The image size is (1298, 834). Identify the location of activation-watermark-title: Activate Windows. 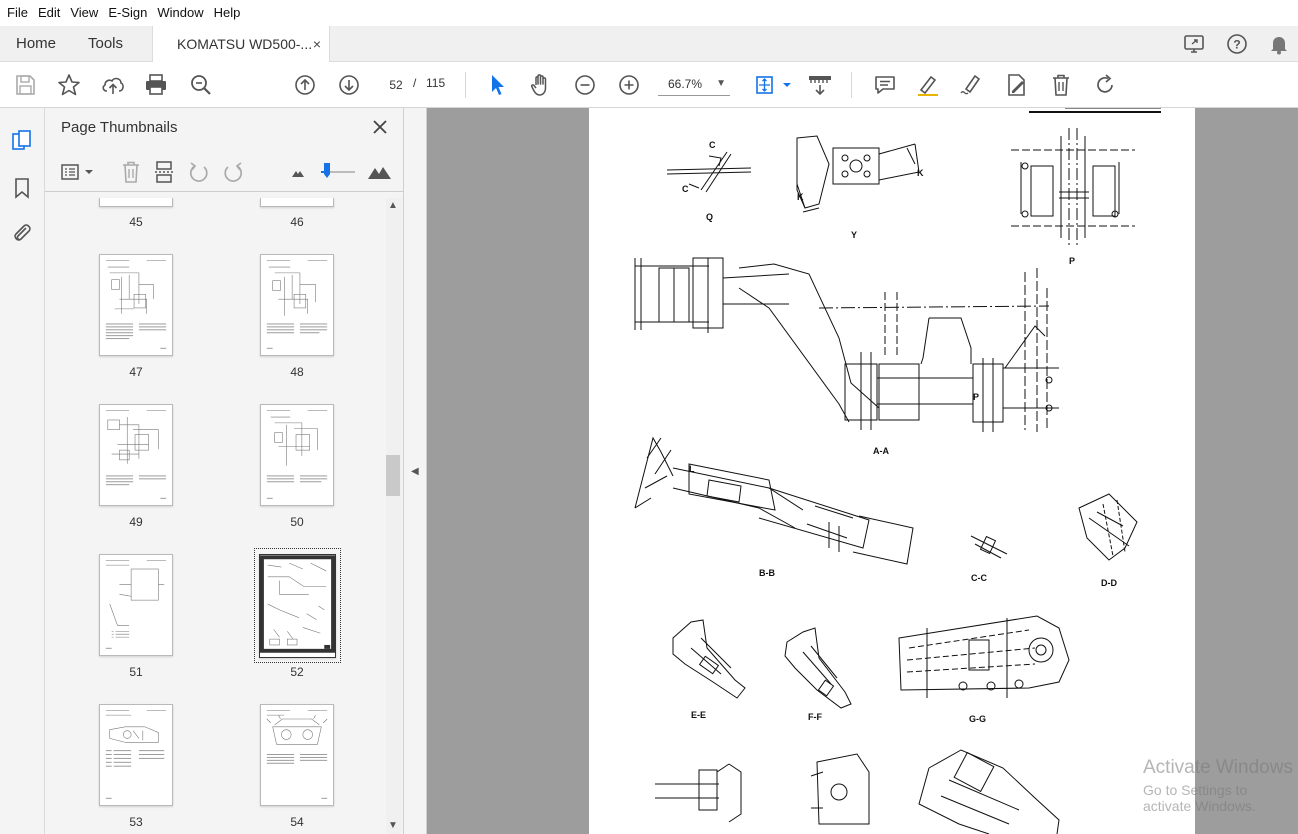
(1218, 767).